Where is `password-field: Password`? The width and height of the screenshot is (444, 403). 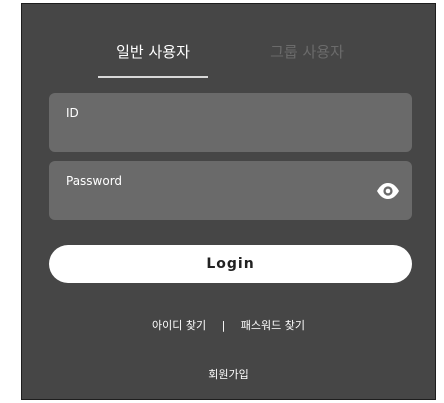
password-field: Password is located at coordinates (230, 190).